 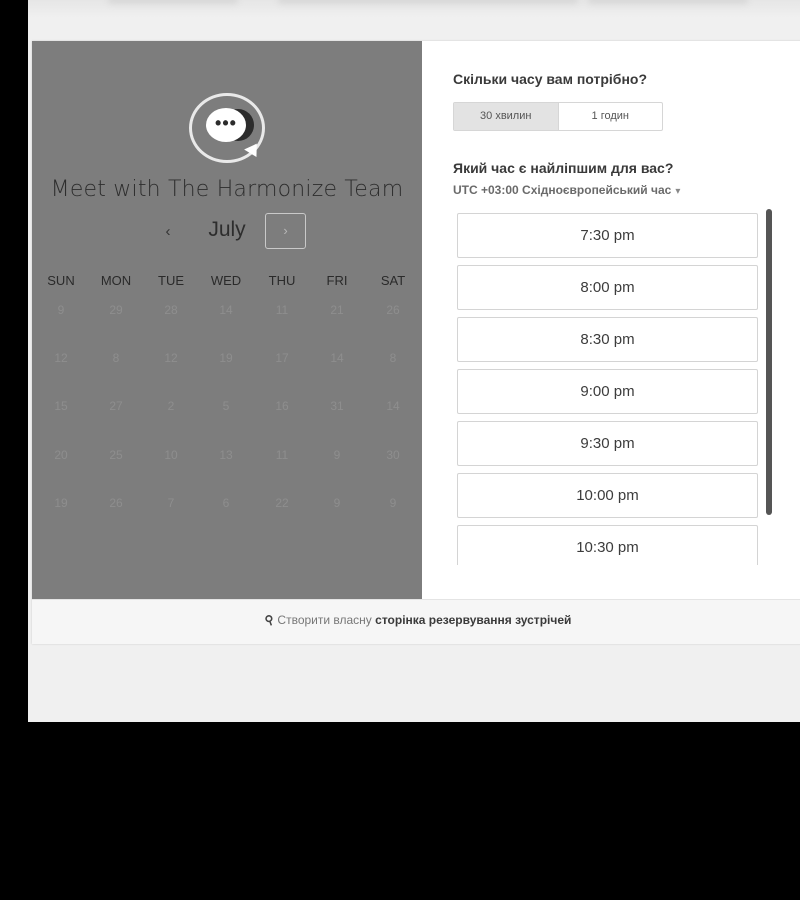 What do you see at coordinates (769, 362) in the screenshot?
I see `slot-list-scrollbar` at bounding box center [769, 362].